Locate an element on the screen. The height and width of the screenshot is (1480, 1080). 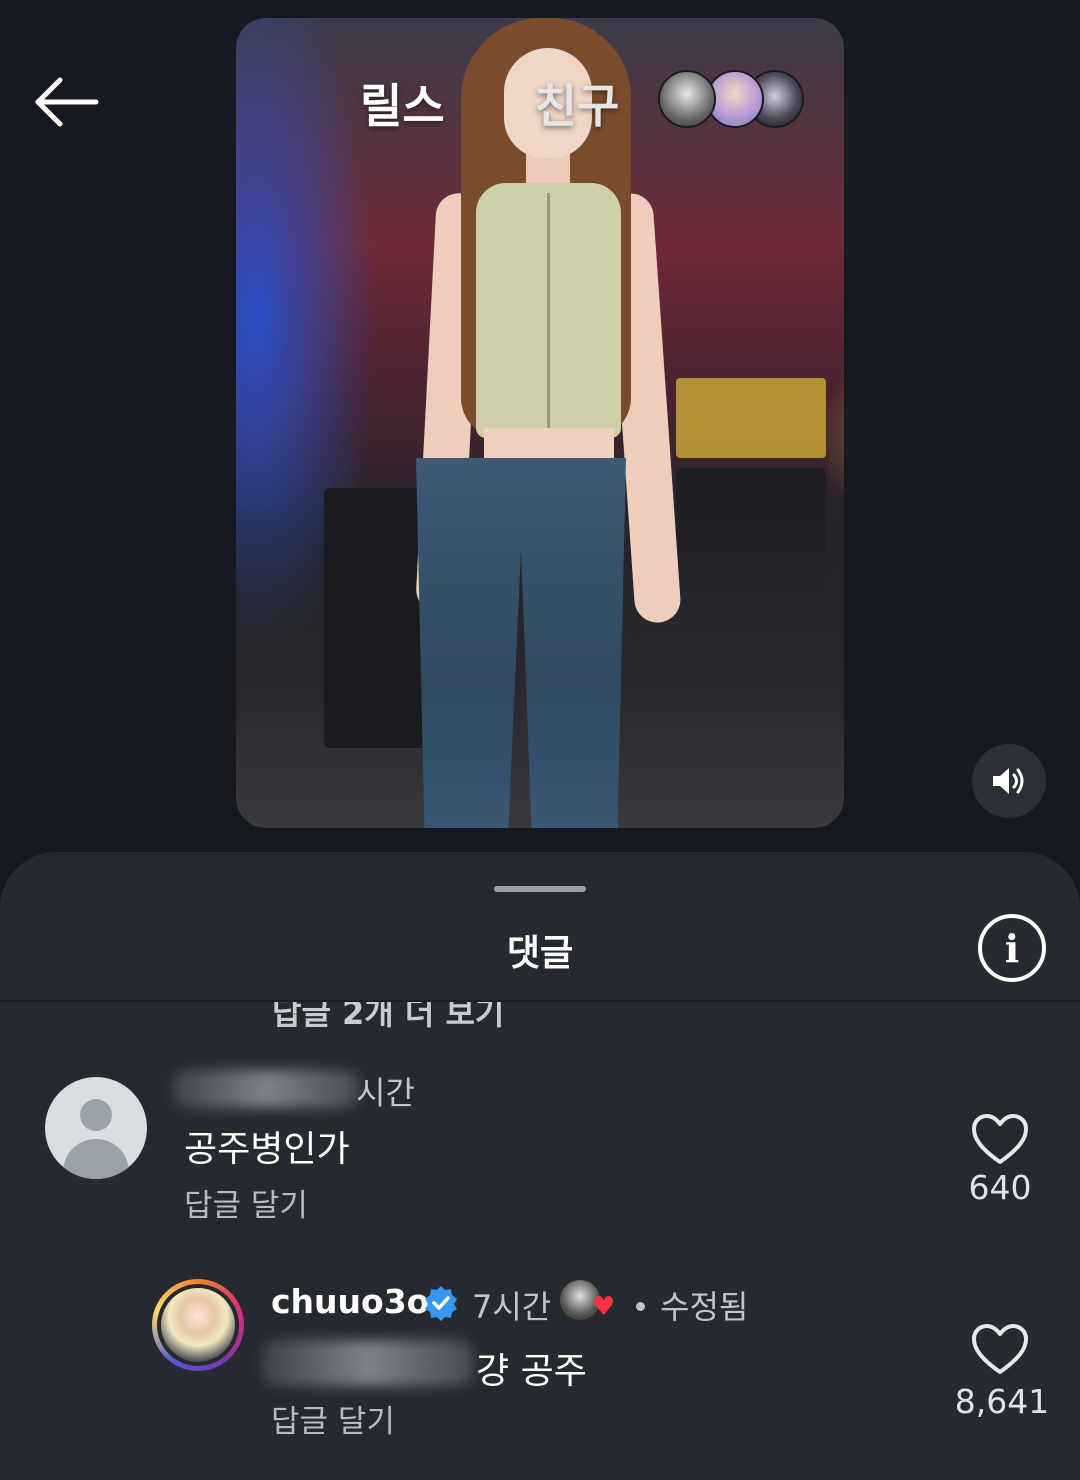
like-count: 8,641 is located at coordinates (1002, 1401).